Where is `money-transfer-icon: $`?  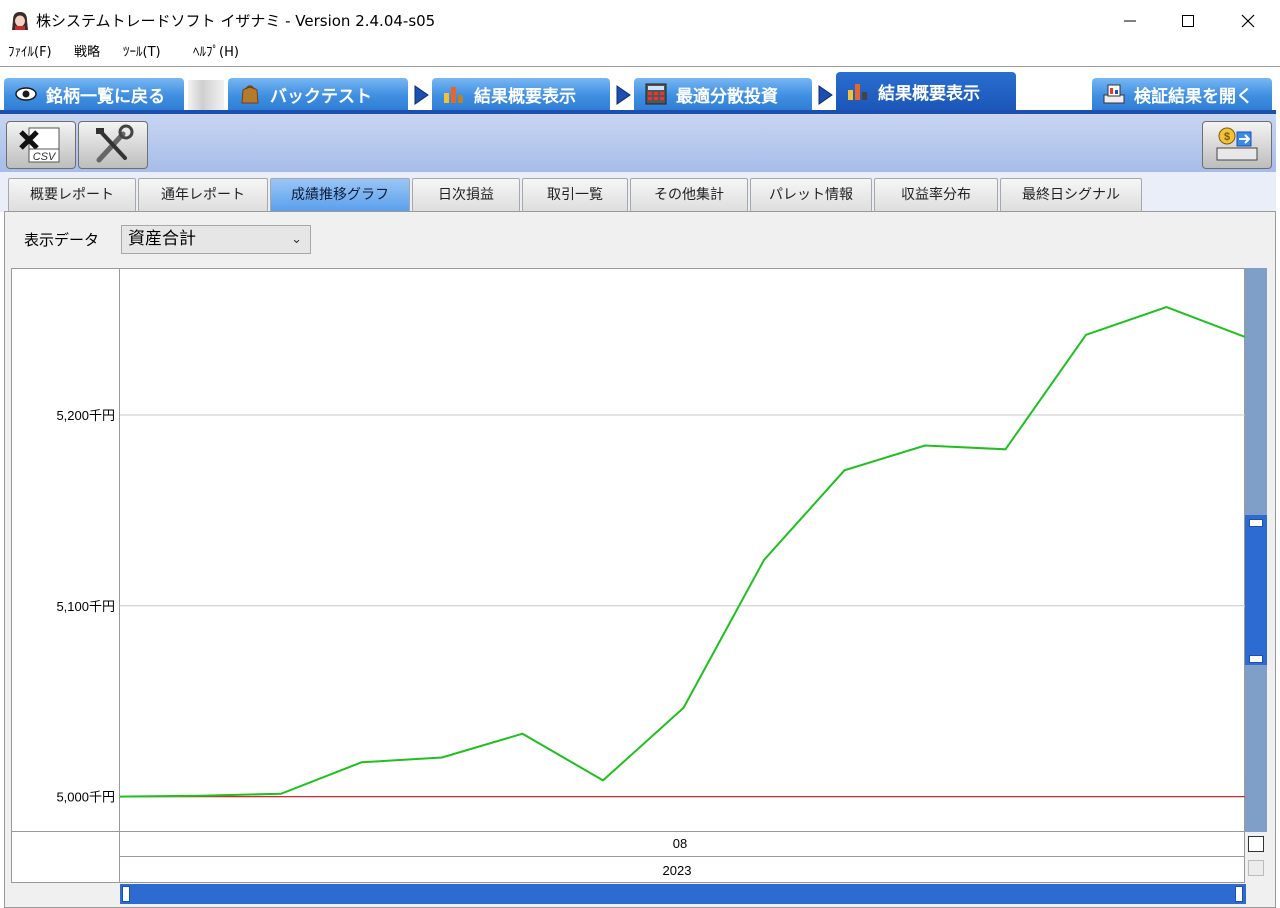 money-transfer-icon: $ is located at coordinates (1237, 144).